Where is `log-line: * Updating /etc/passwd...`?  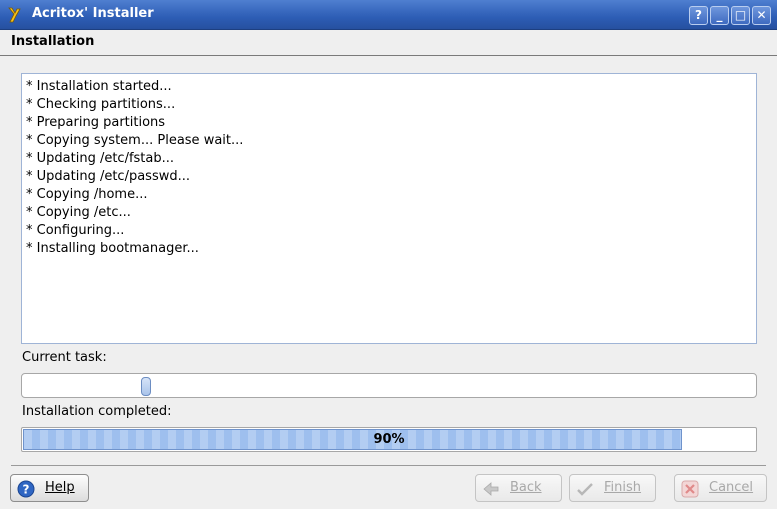 log-line: * Updating /etc/passwd... is located at coordinates (108, 176).